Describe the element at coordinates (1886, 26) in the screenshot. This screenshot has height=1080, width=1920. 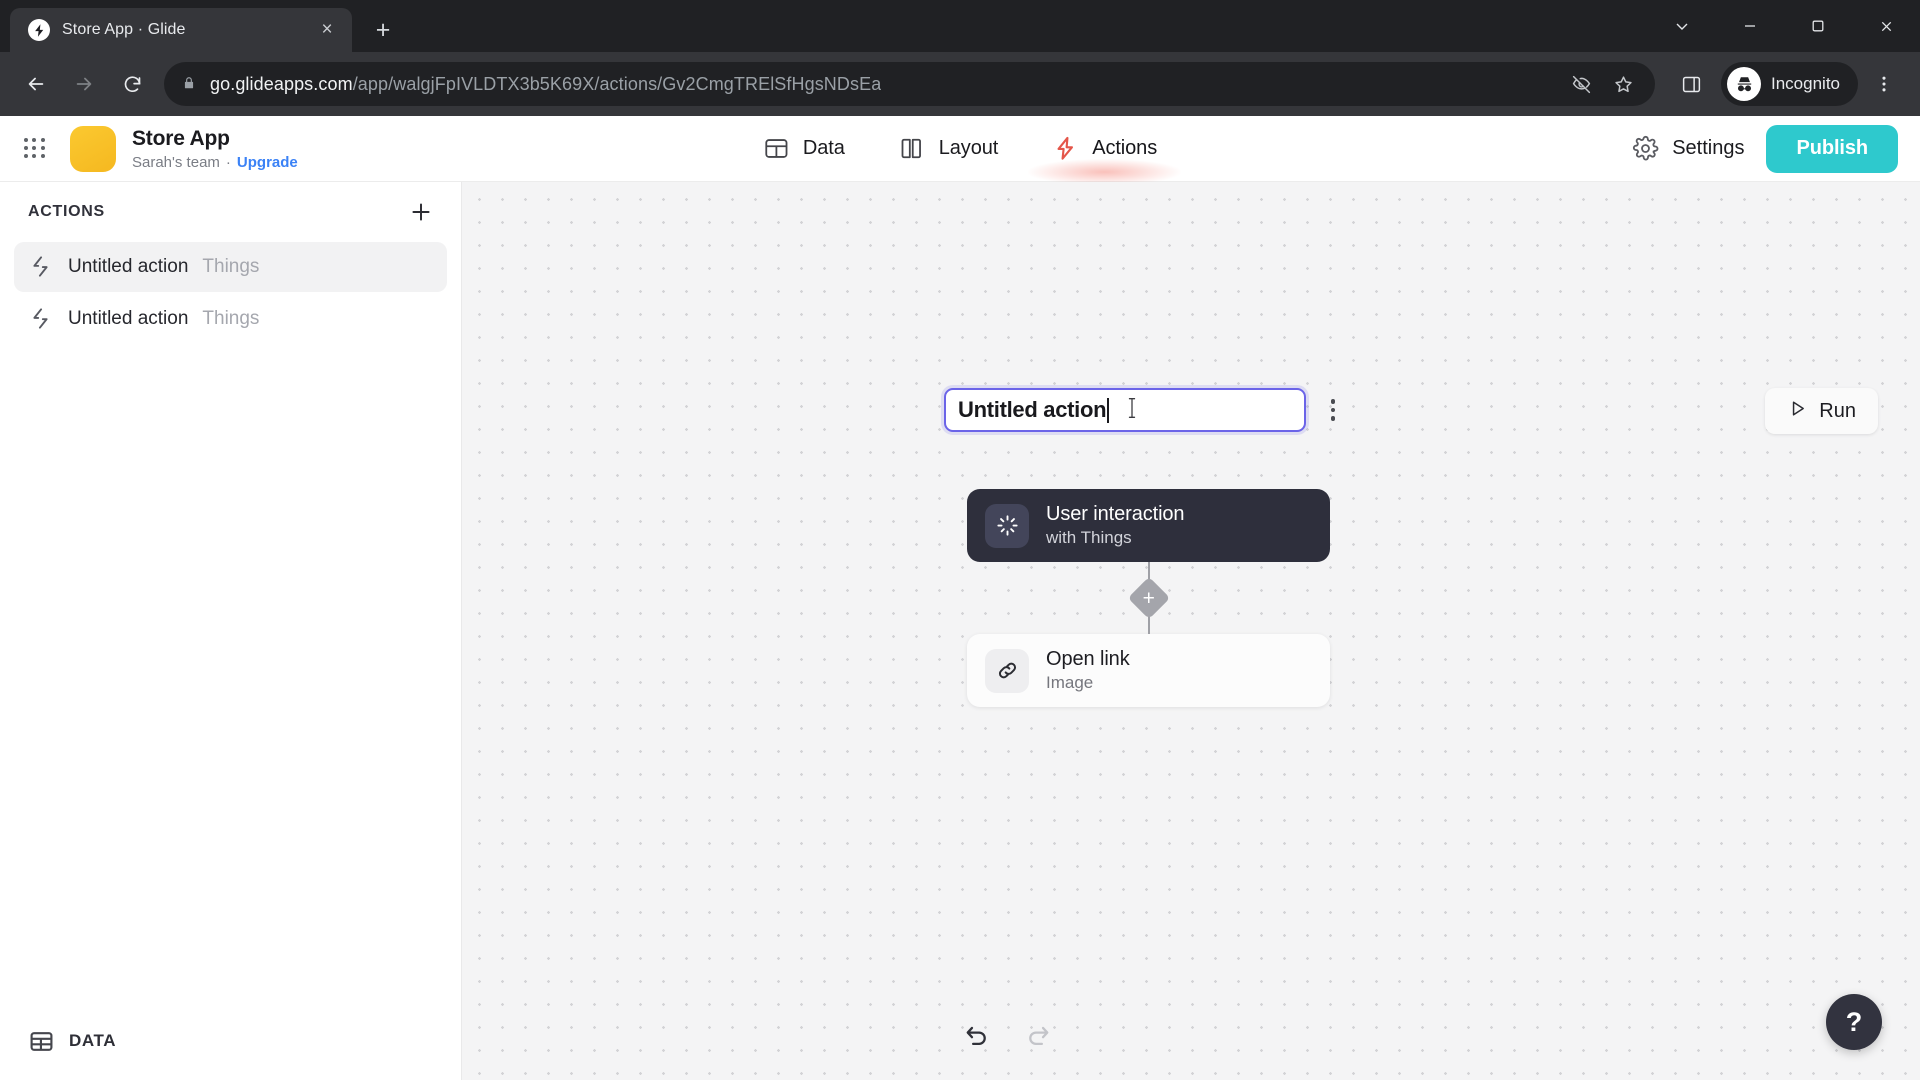
I see `window-close-button` at that location.